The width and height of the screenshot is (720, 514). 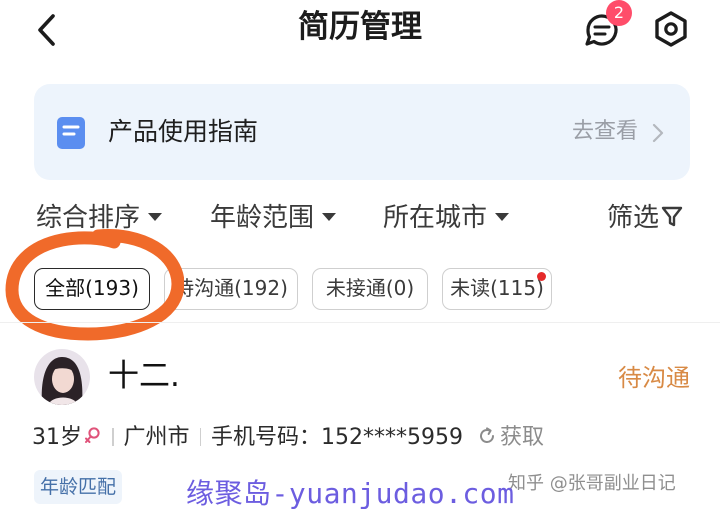 I want to click on candidate-info-row: 31岁 广州市 手机号码：152****5959 获取, so click(x=288, y=438).